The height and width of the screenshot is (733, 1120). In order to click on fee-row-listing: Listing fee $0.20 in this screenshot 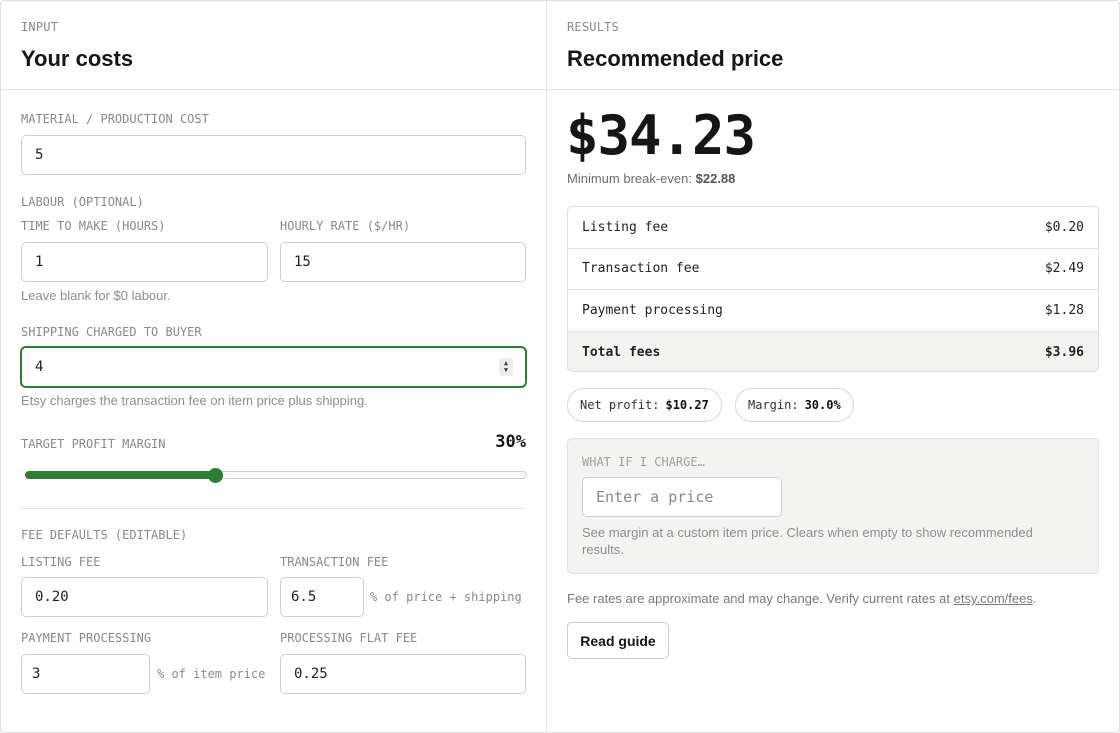, I will do `click(833, 228)`.